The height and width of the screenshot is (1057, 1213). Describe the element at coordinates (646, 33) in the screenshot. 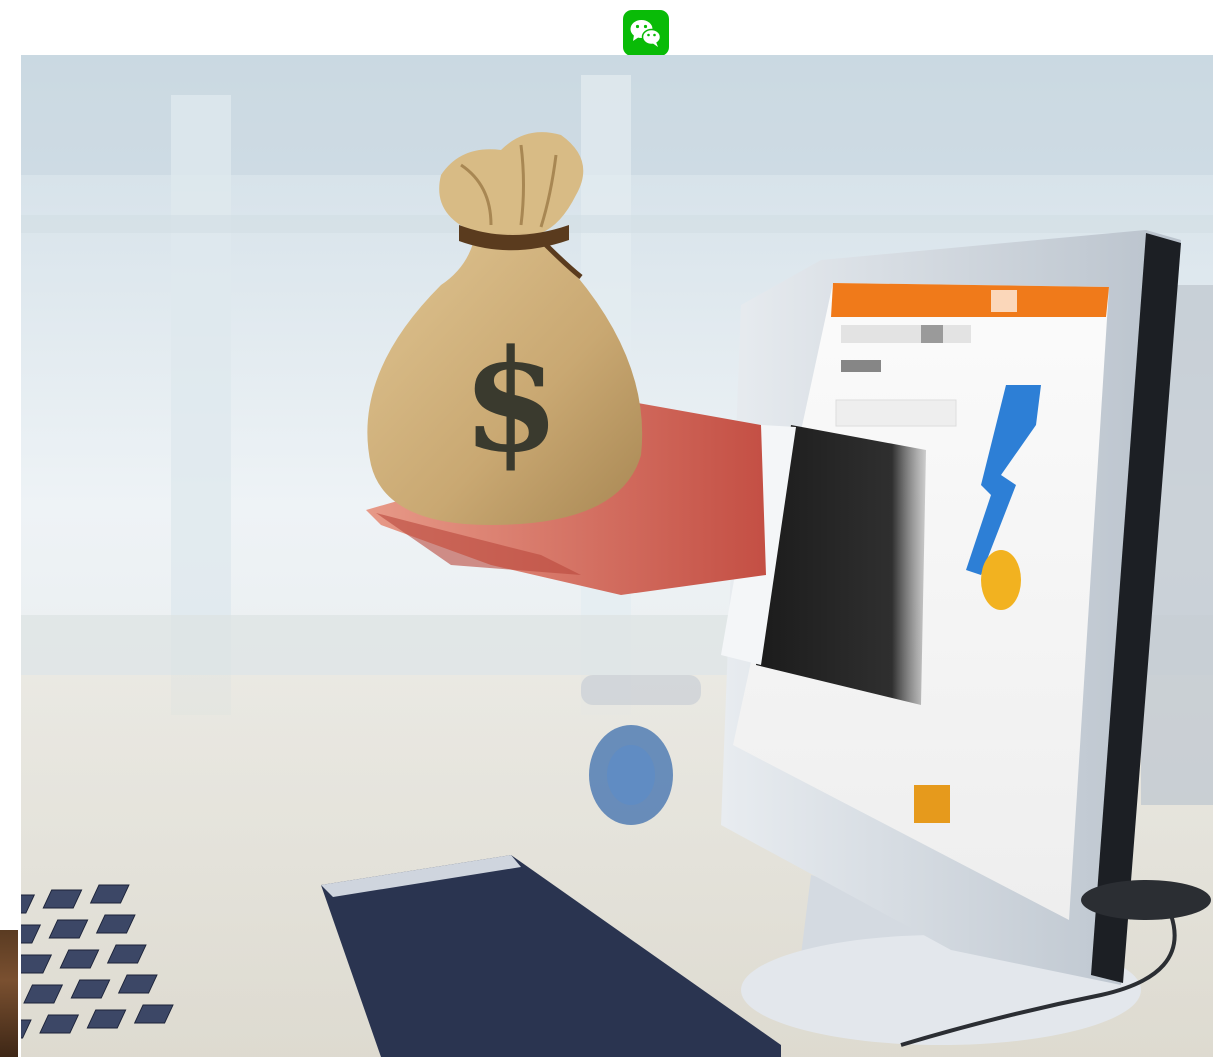

I see `wechat-icon` at that location.